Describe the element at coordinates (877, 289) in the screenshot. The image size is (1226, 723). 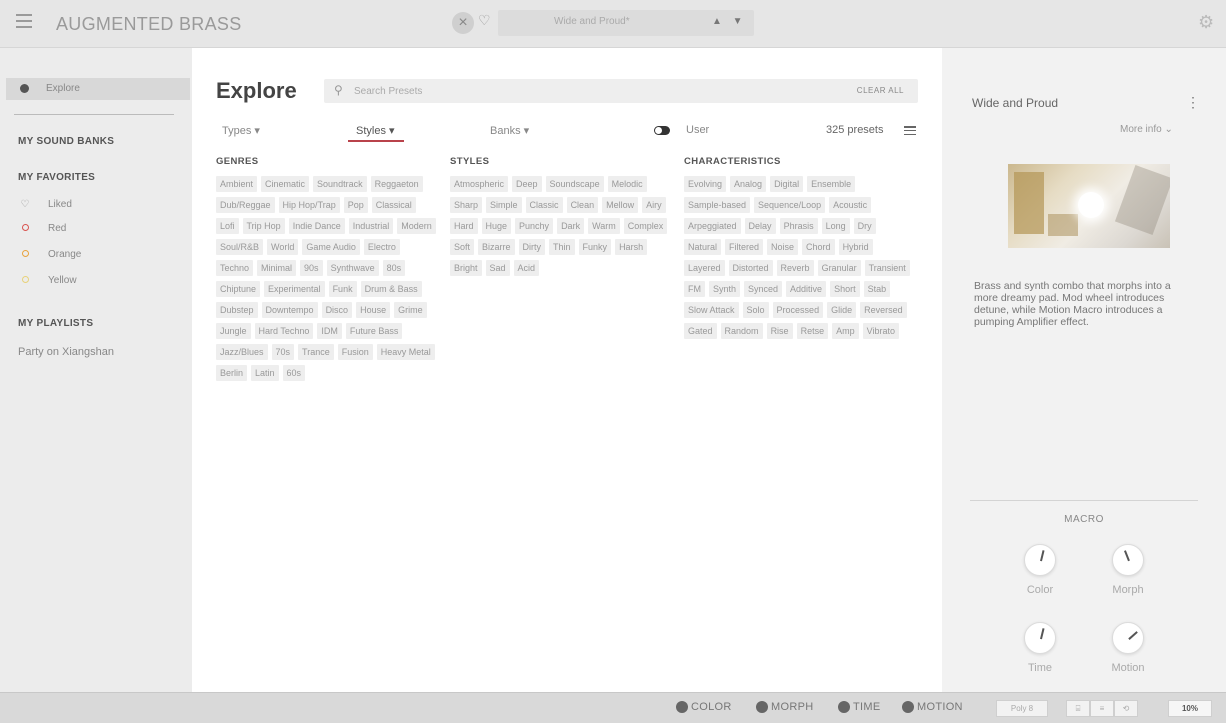
I see `characteristic-tag: Stab` at that location.